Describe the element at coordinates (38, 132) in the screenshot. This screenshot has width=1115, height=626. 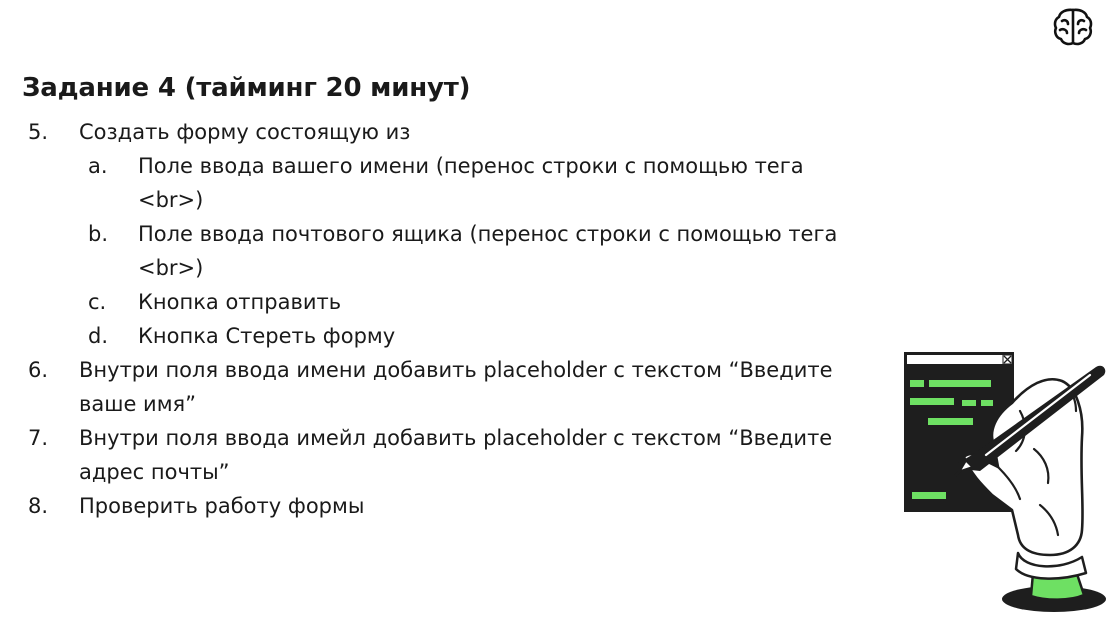
I see `list-item-number: 5.` at that location.